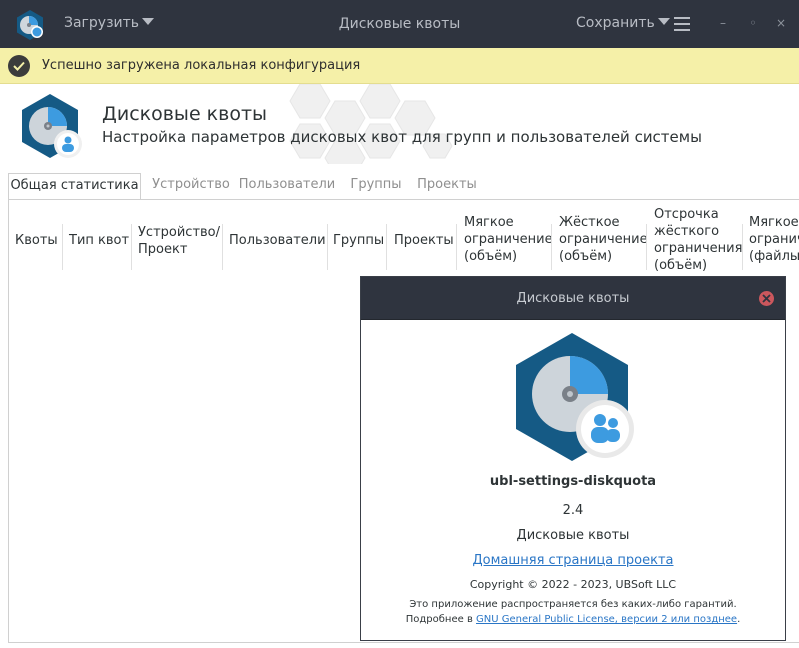  I want to click on about-dialog-title: Дисковые квоты, so click(573, 298).